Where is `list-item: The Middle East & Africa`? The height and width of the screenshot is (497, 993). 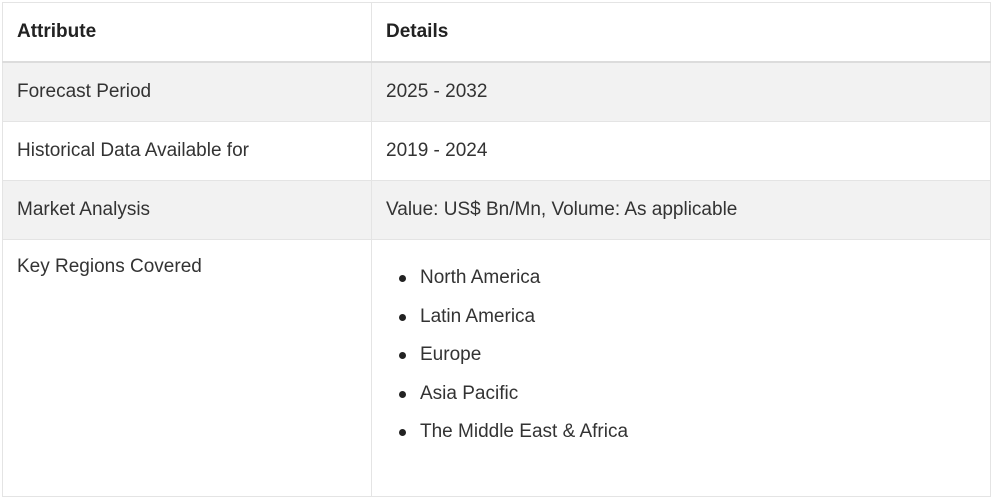 list-item: The Middle East & Africa is located at coordinates (687, 432).